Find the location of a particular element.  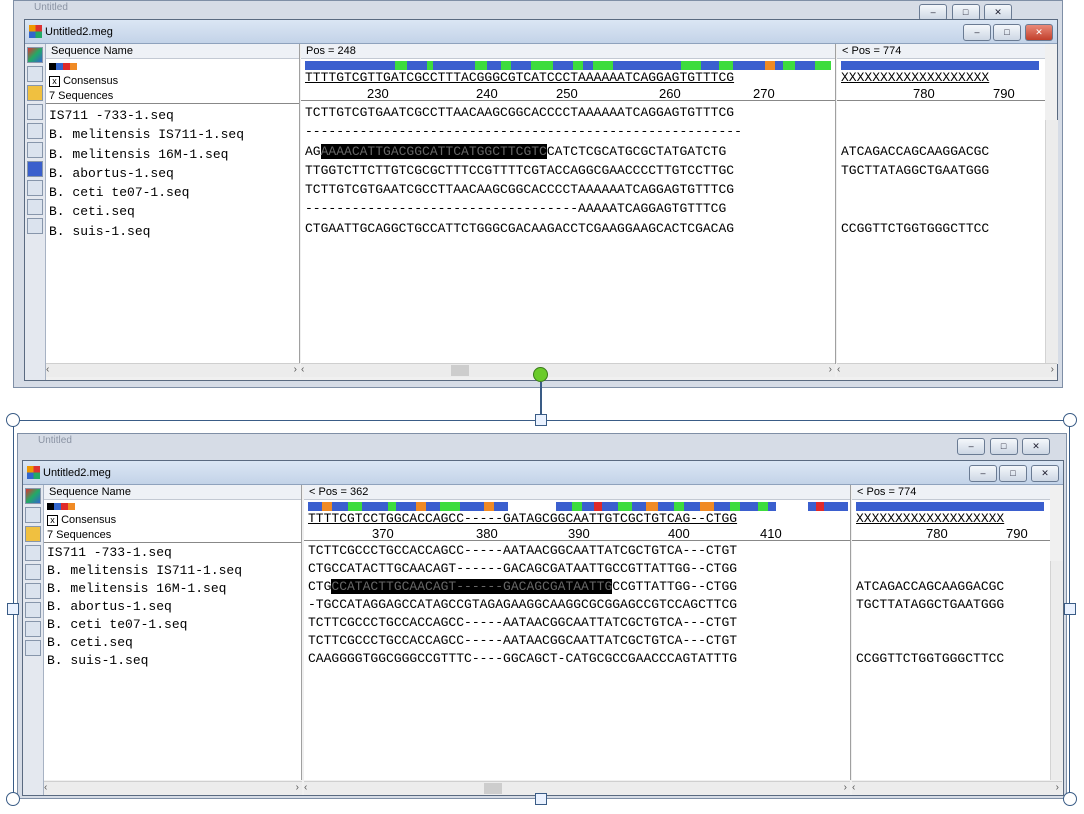

ruler-tick: 250 is located at coordinates (567, 93).